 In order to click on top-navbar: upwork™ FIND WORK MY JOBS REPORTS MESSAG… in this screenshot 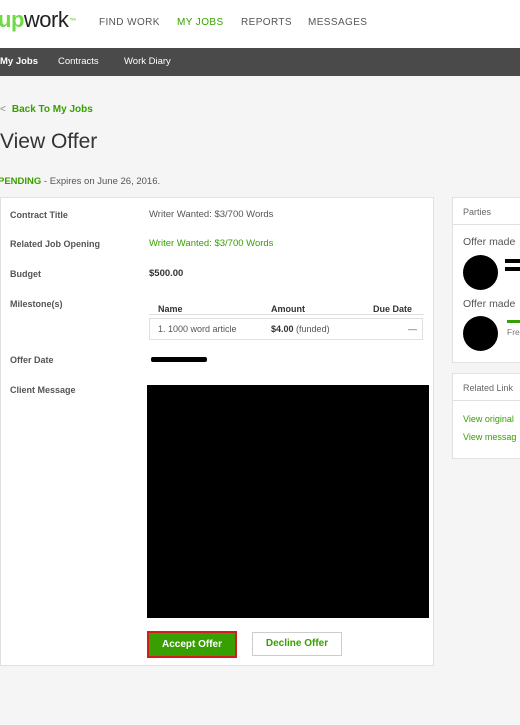, I will do `click(260, 24)`.